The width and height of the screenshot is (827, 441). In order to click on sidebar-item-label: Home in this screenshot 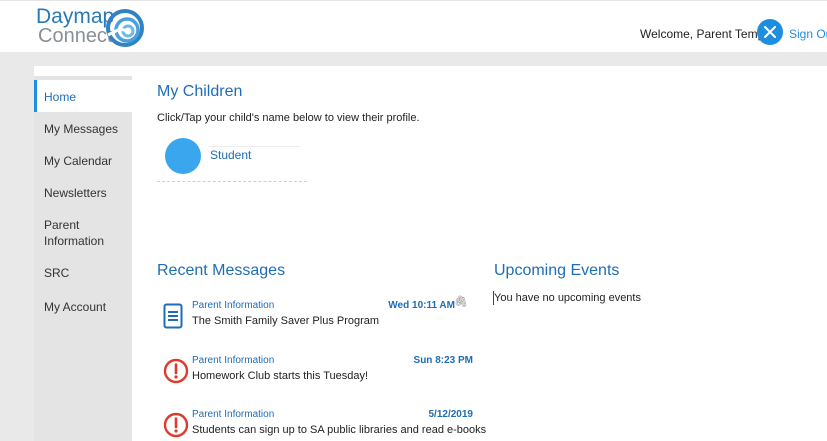, I will do `click(60, 97)`.